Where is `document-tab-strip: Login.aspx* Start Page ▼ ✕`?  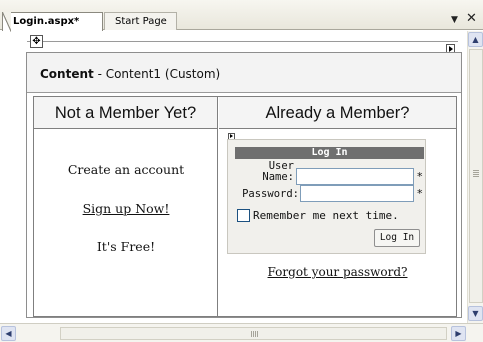 document-tab-strip: Login.aspx* Start Page ▼ ✕ is located at coordinates (241, 16).